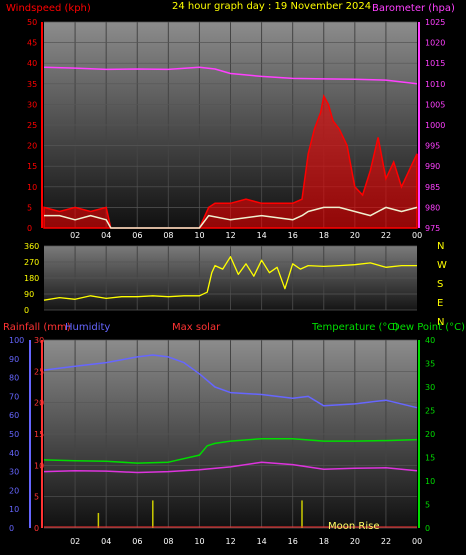 This screenshot has height=555, width=466. I want to click on temperature-tick-label: 0, so click(427, 528).